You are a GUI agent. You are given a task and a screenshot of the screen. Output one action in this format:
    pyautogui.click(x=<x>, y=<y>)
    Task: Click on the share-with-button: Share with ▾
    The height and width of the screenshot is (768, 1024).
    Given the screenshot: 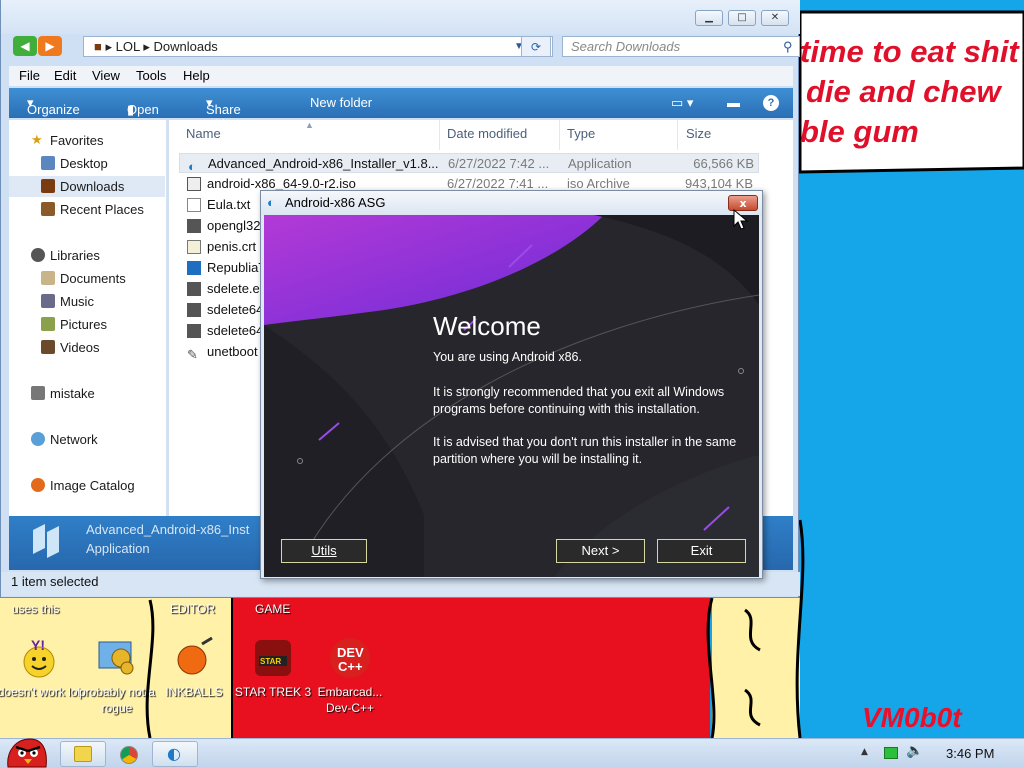 What is the action you would take?
    pyautogui.click(x=223, y=113)
    